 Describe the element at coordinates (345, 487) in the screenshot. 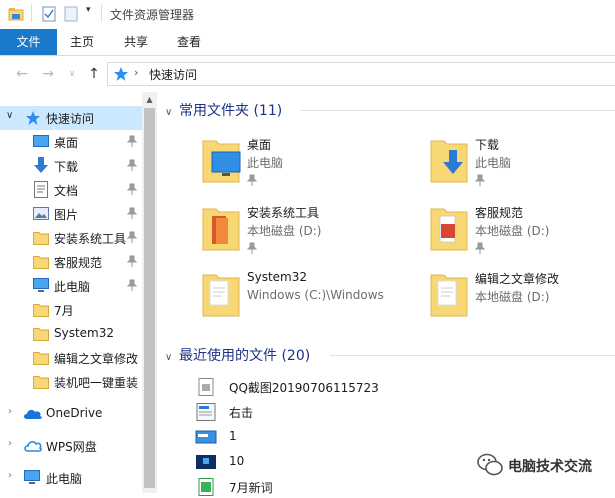

I see `recent-file: 7月新词` at that location.